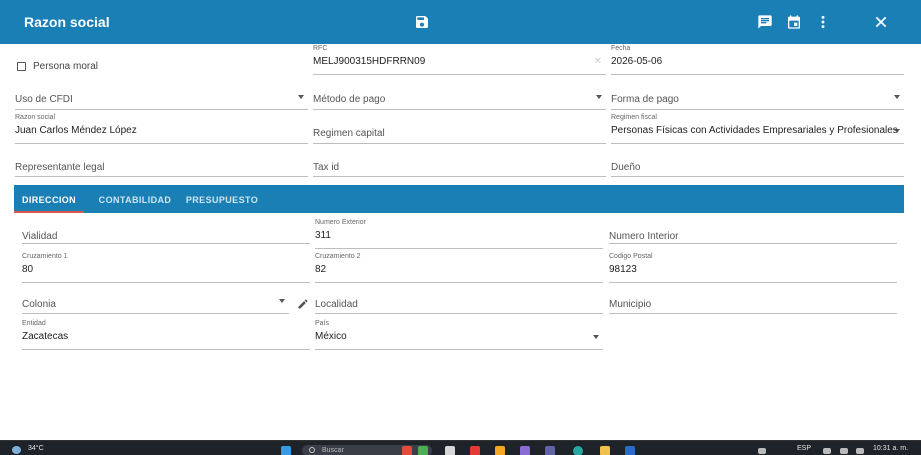  I want to click on razon-social-field: Razon social Juan Carlos Méndez López, so click(161, 129).